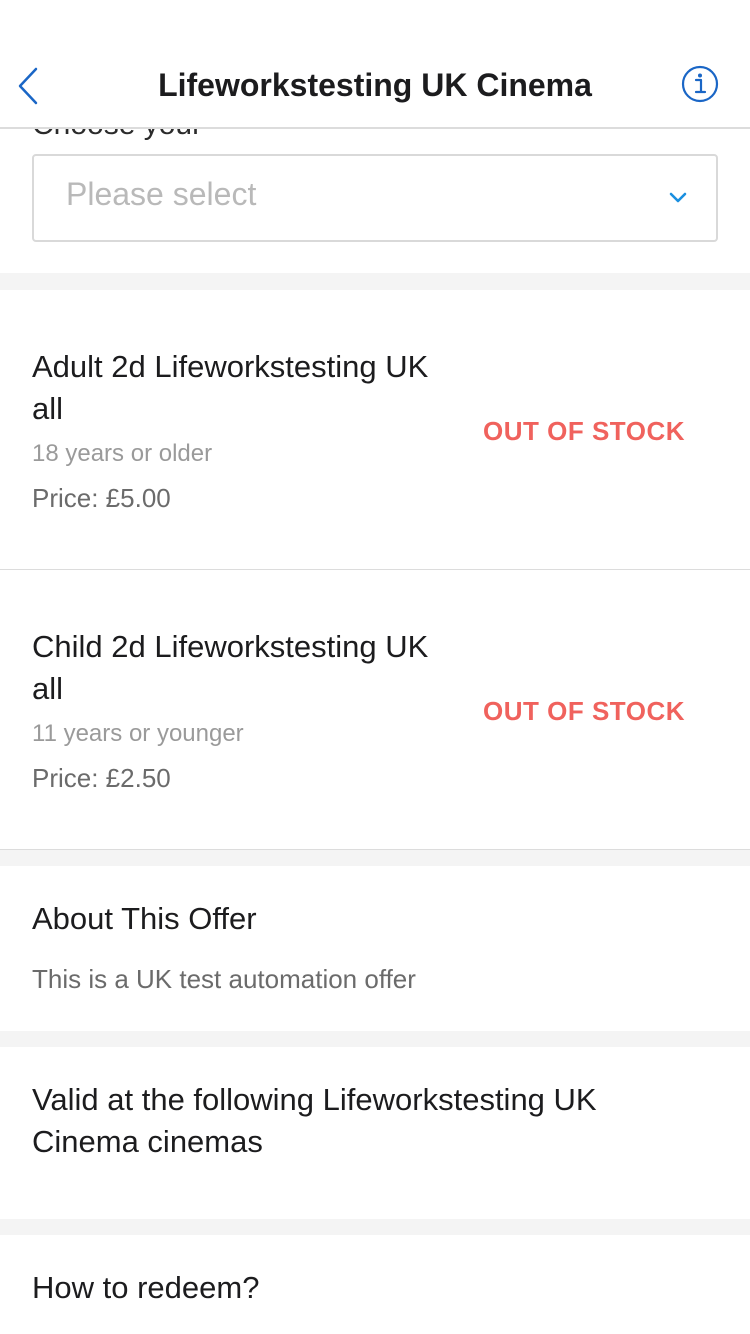  What do you see at coordinates (101, 778) in the screenshot?
I see `ticket-price: Price: £2.50` at bounding box center [101, 778].